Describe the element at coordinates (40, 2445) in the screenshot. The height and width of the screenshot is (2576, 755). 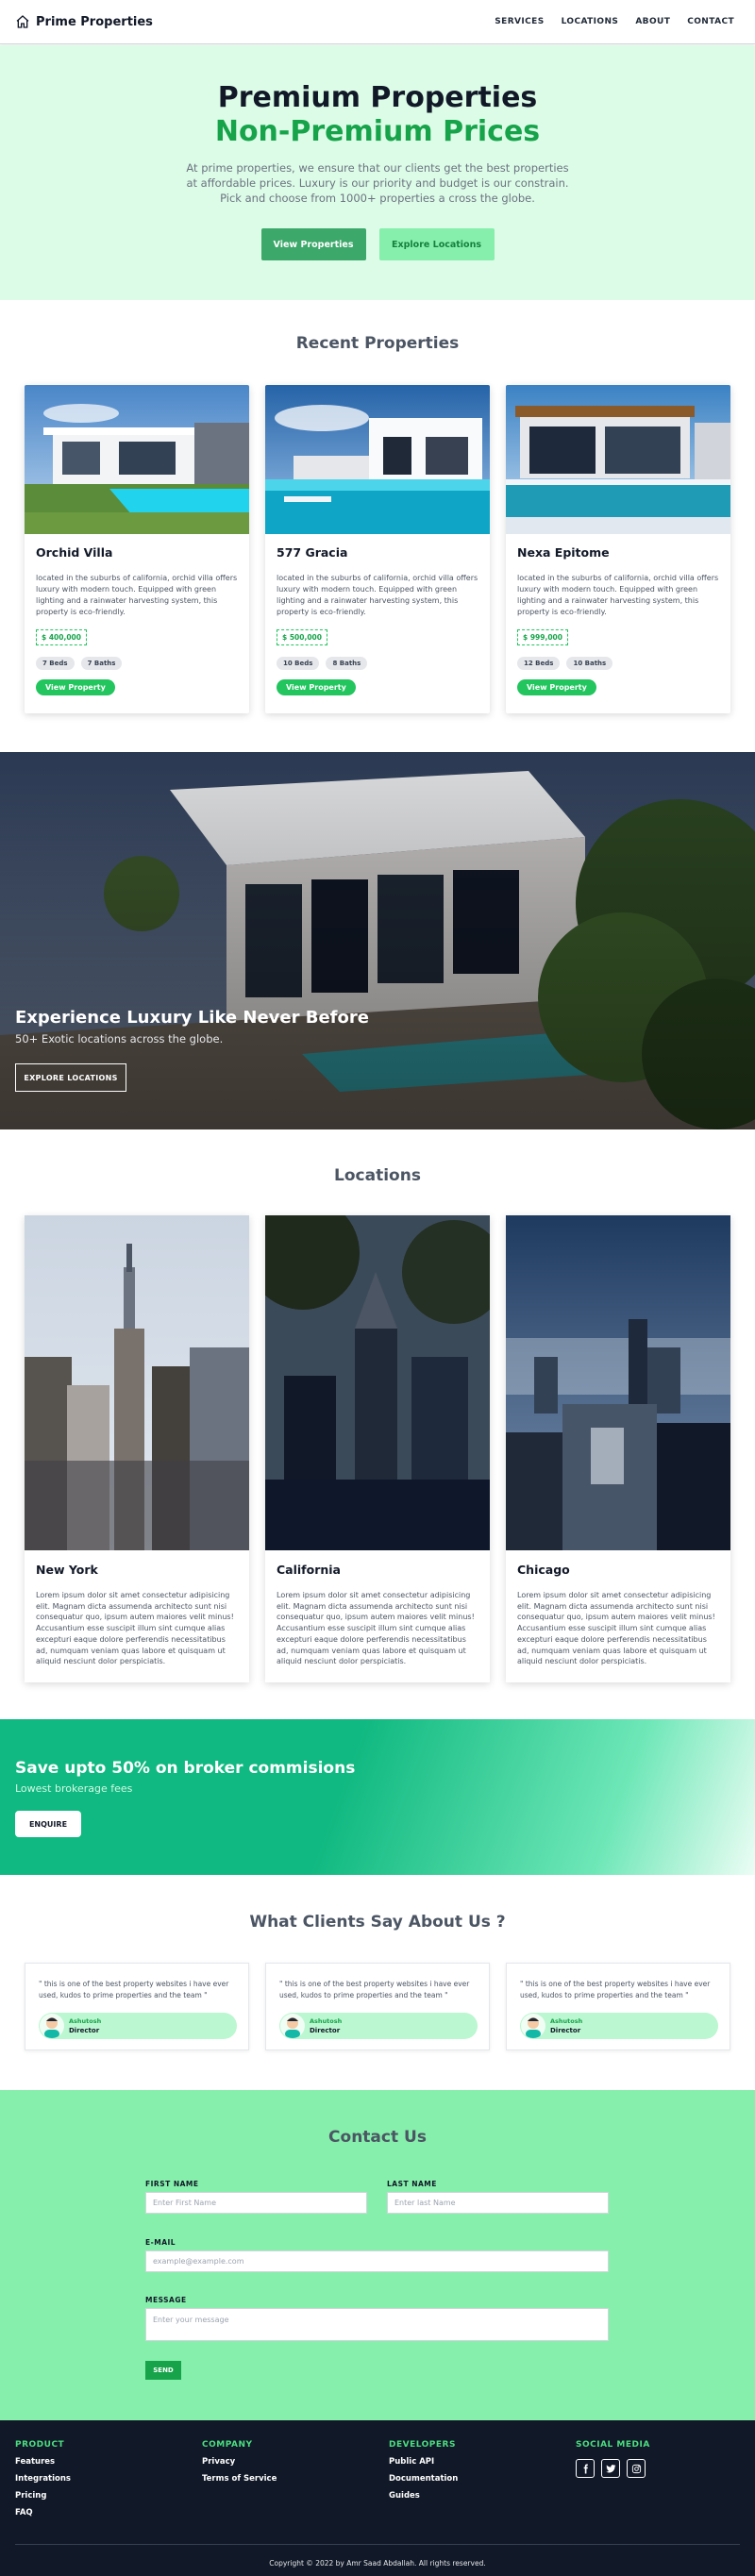
I see `footer-heading: PRODUCT` at that location.